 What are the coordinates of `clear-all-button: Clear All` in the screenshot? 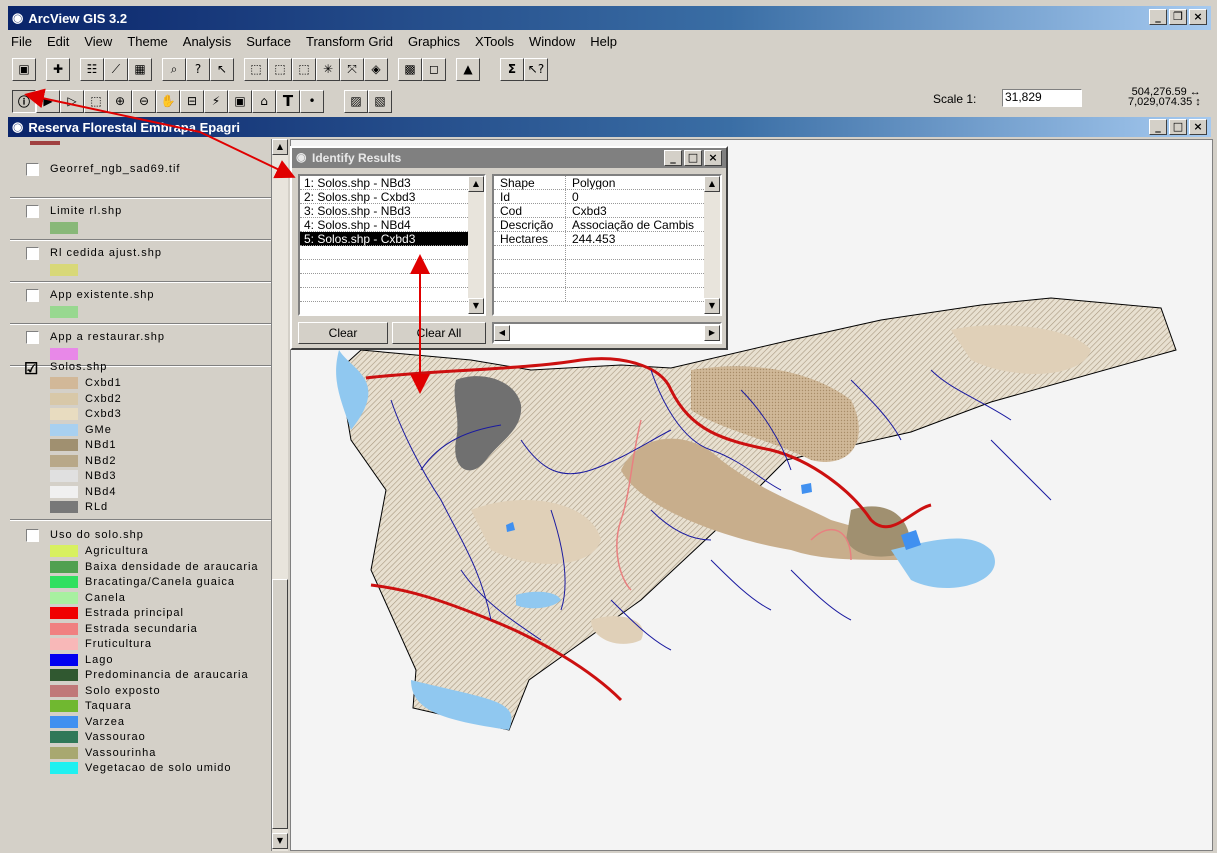 It's located at (439, 333).